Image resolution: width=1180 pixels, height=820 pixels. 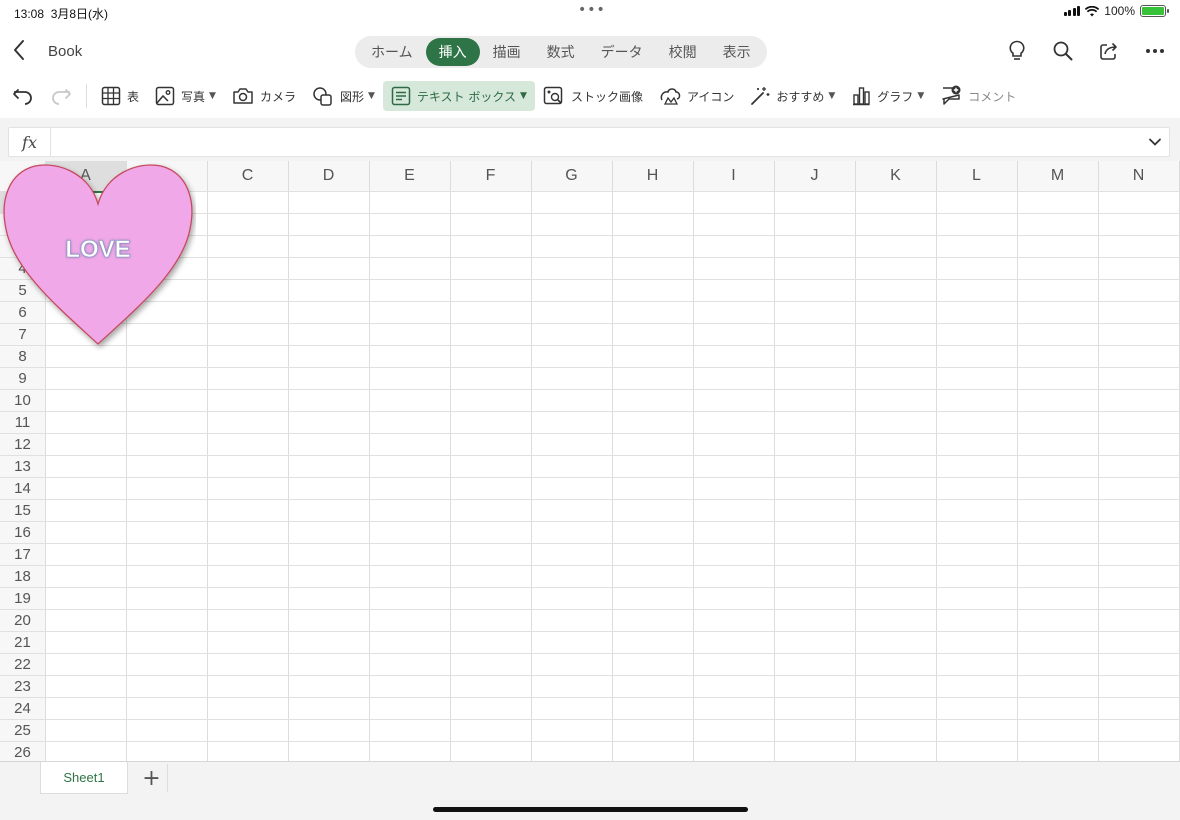 I want to click on insert-photo-button: 写真 ▼, so click(x=185, y=96).